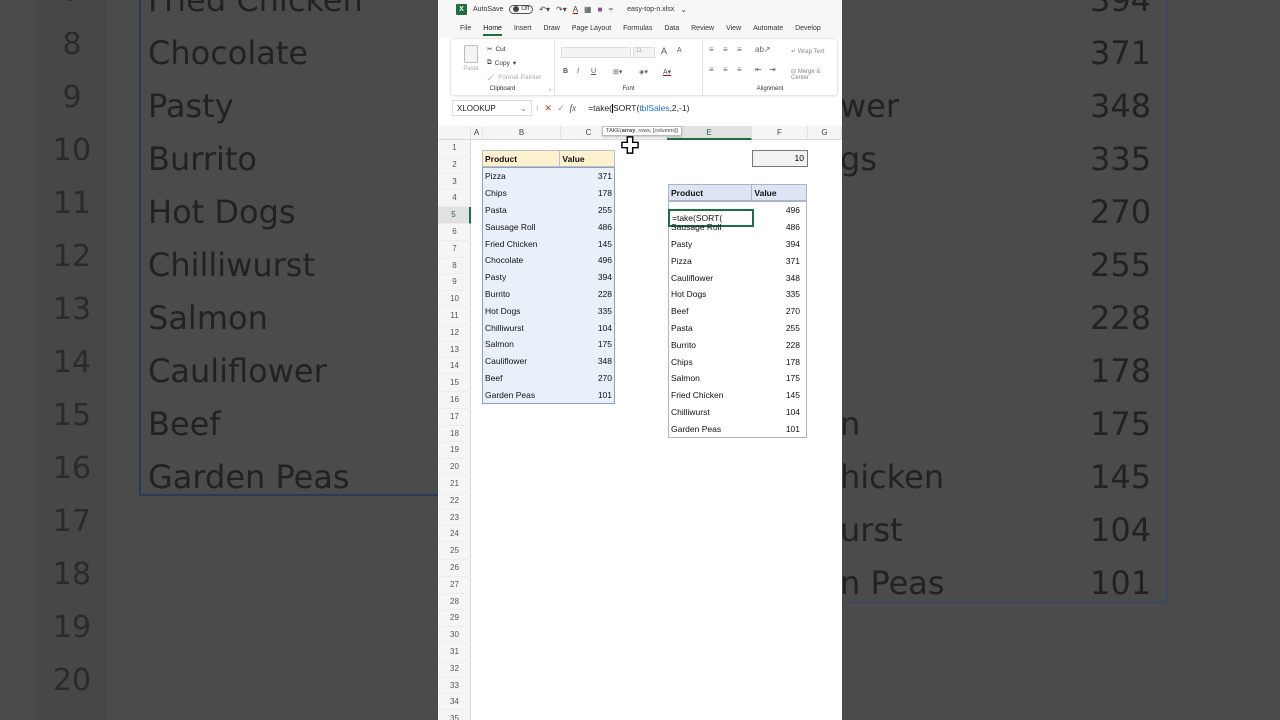 This screenshot has width=1280, height=720. Describe the element at coordinates (575, 9) in the screenshot. I see `font-color-icon: A` at that location.